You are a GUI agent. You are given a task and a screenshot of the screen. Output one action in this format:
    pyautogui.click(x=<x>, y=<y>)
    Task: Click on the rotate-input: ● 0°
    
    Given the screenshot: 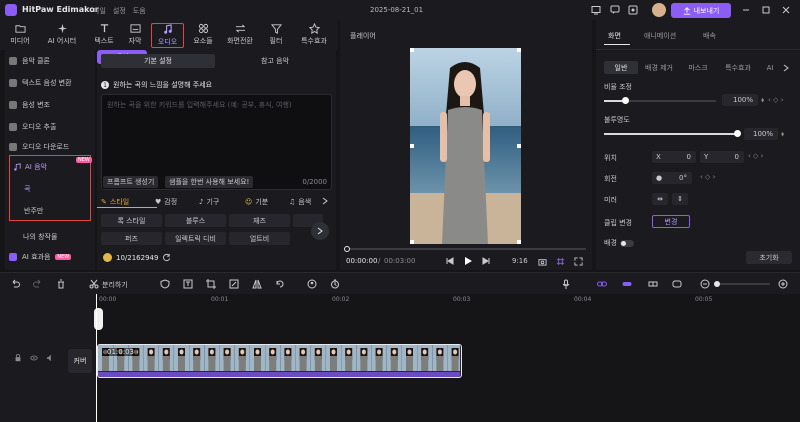 What is the action you would take?
    pyautogui.click(x=672, y=178)
    